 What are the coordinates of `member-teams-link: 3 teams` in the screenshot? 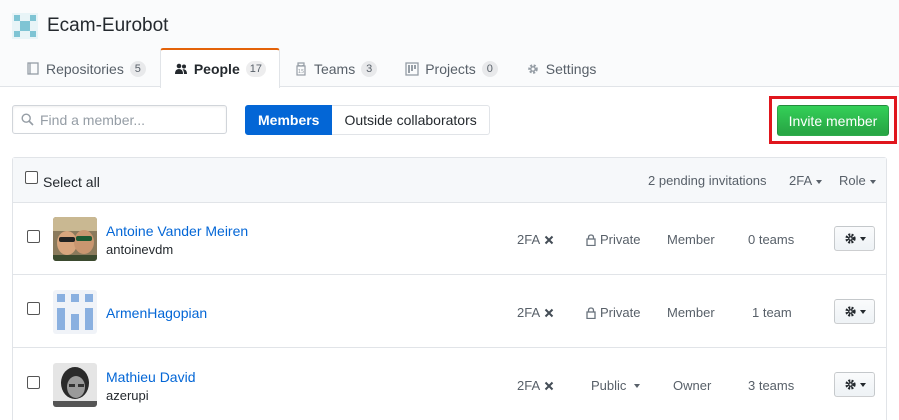 It's located at (771, 385).